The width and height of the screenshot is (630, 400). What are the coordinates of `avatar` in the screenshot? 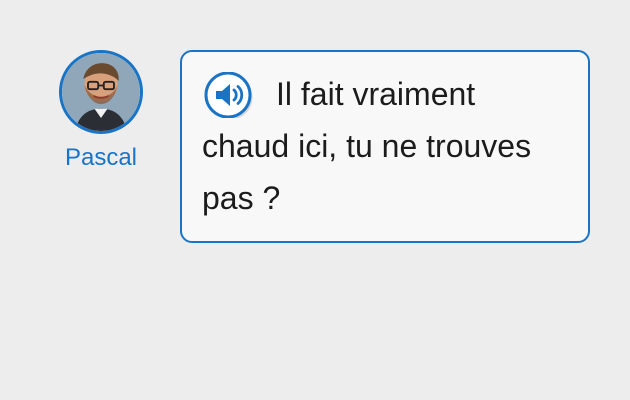 It's located at (101, 92).